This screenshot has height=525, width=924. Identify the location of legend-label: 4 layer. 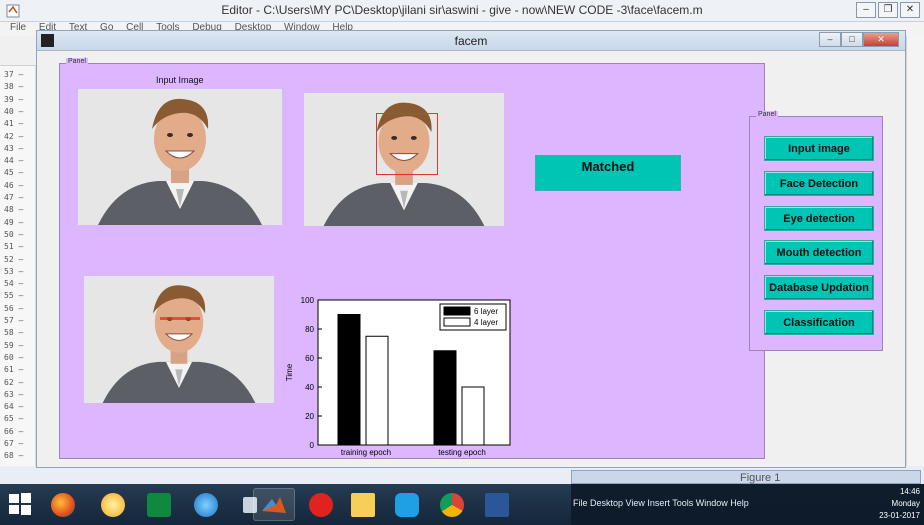
(486, 322).